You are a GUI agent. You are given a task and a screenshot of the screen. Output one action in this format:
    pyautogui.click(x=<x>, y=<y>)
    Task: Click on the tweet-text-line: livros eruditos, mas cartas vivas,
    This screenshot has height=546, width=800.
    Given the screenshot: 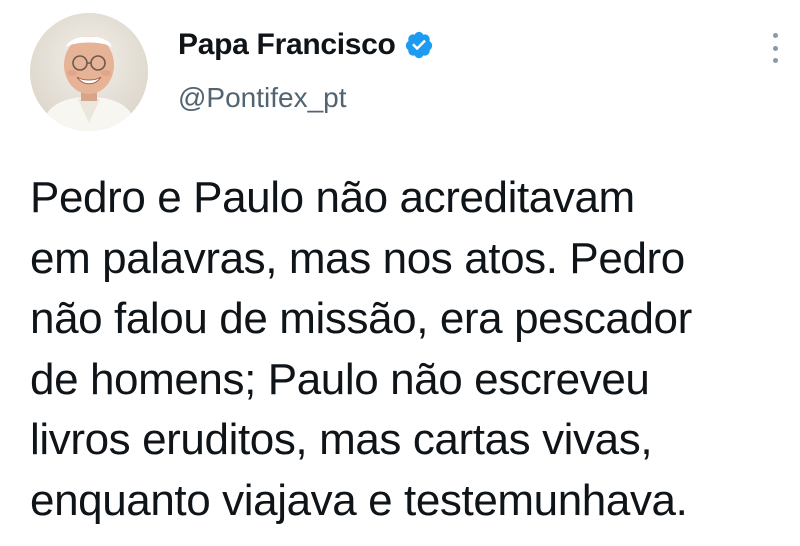 What is the action you would take?
    pyautogui.click(x=341, y=439)
    